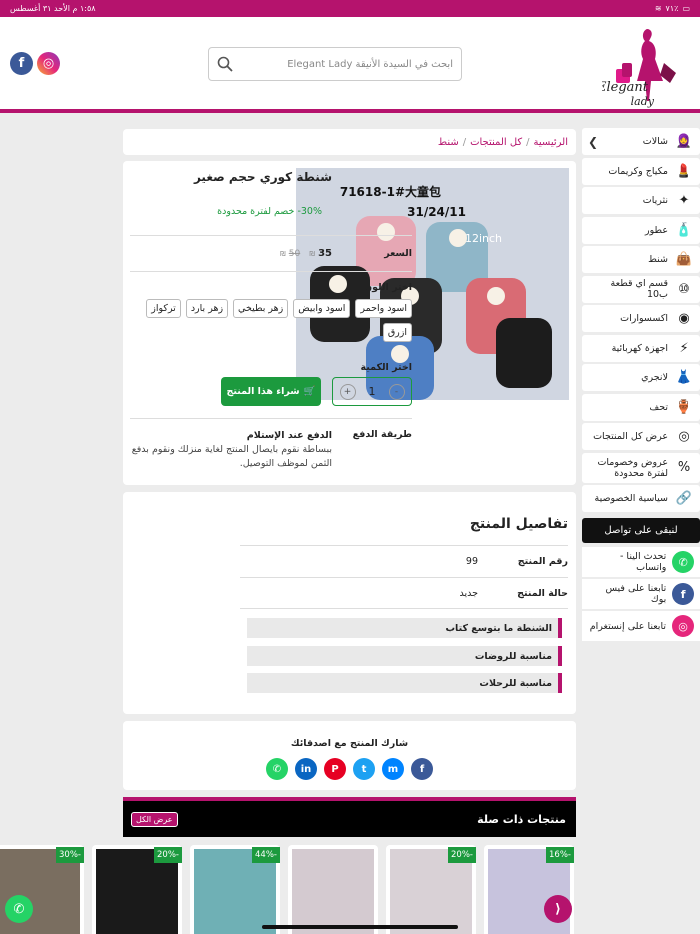  Describe the element at coordinates (322, 308) in the screenshot. I see `color-option: اسود وابيض` at that location.